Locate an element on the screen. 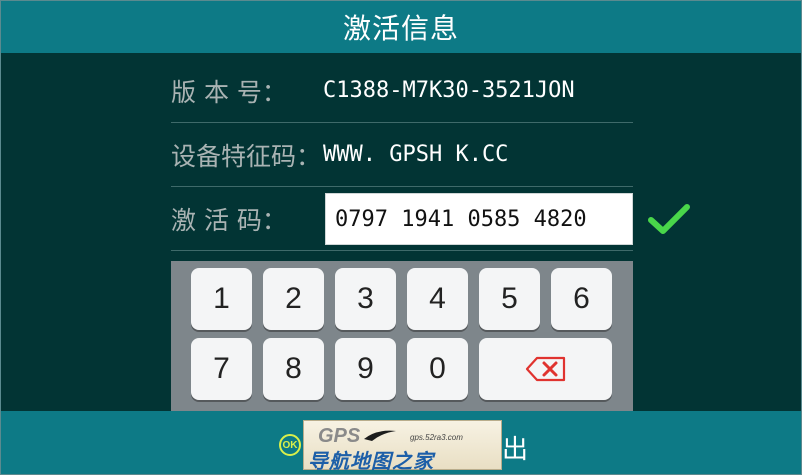 This screenshot has height=475, width=802. device-code-row: 设备特征码： WWW. GPSH K.CC is located at coordinates (402, 155).